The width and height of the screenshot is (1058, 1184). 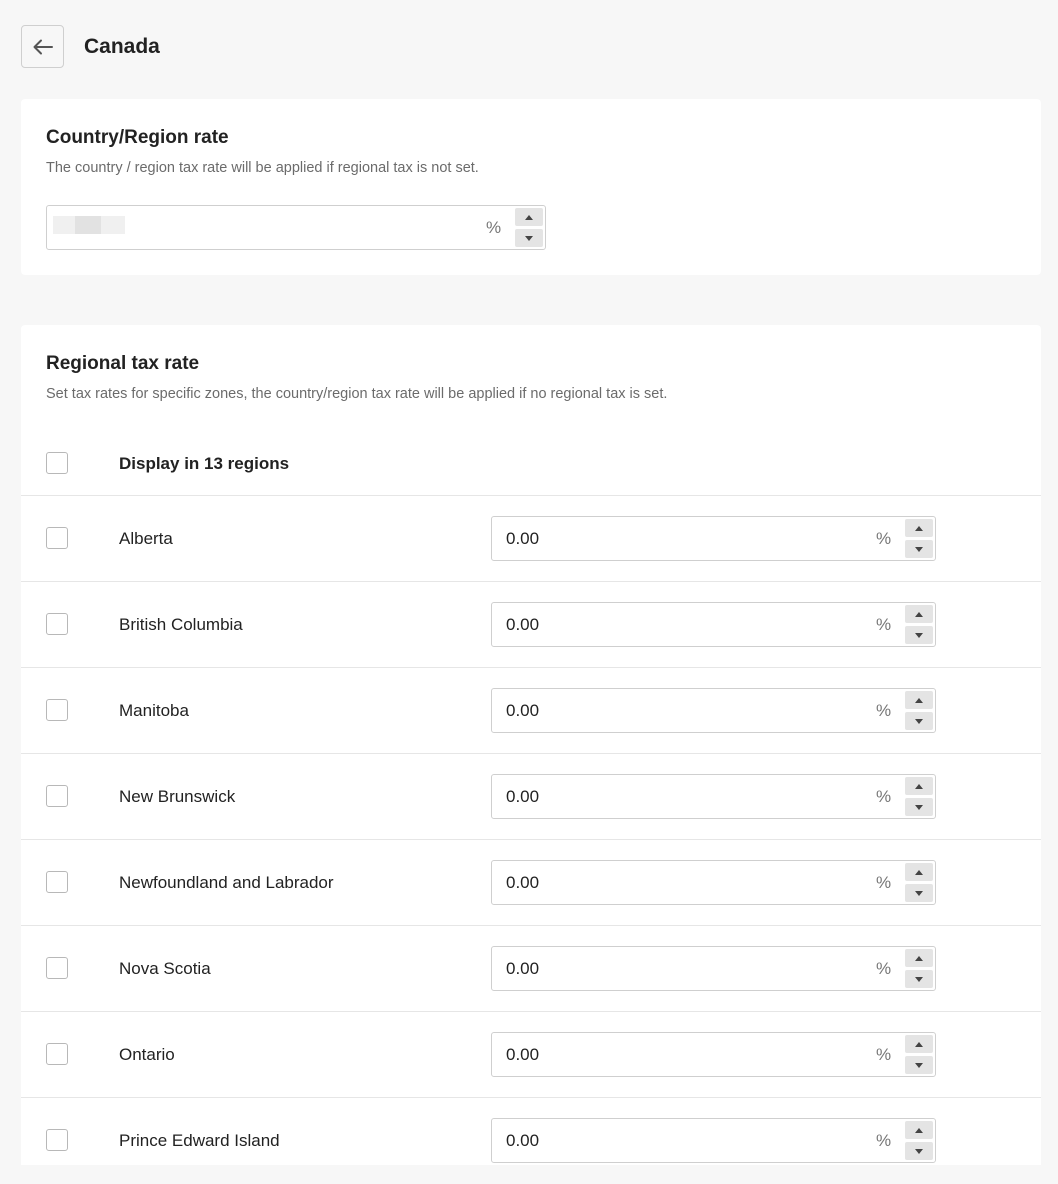 I want to click on region-name: Manitoba, so click(x=154, y=710).